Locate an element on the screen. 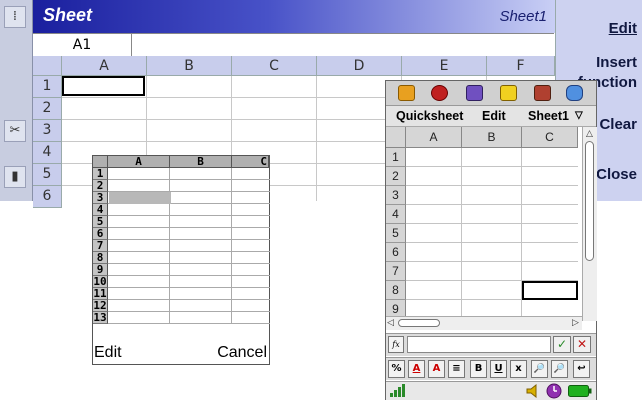  menu-edit: Edit is located at coordinates (494, 116).